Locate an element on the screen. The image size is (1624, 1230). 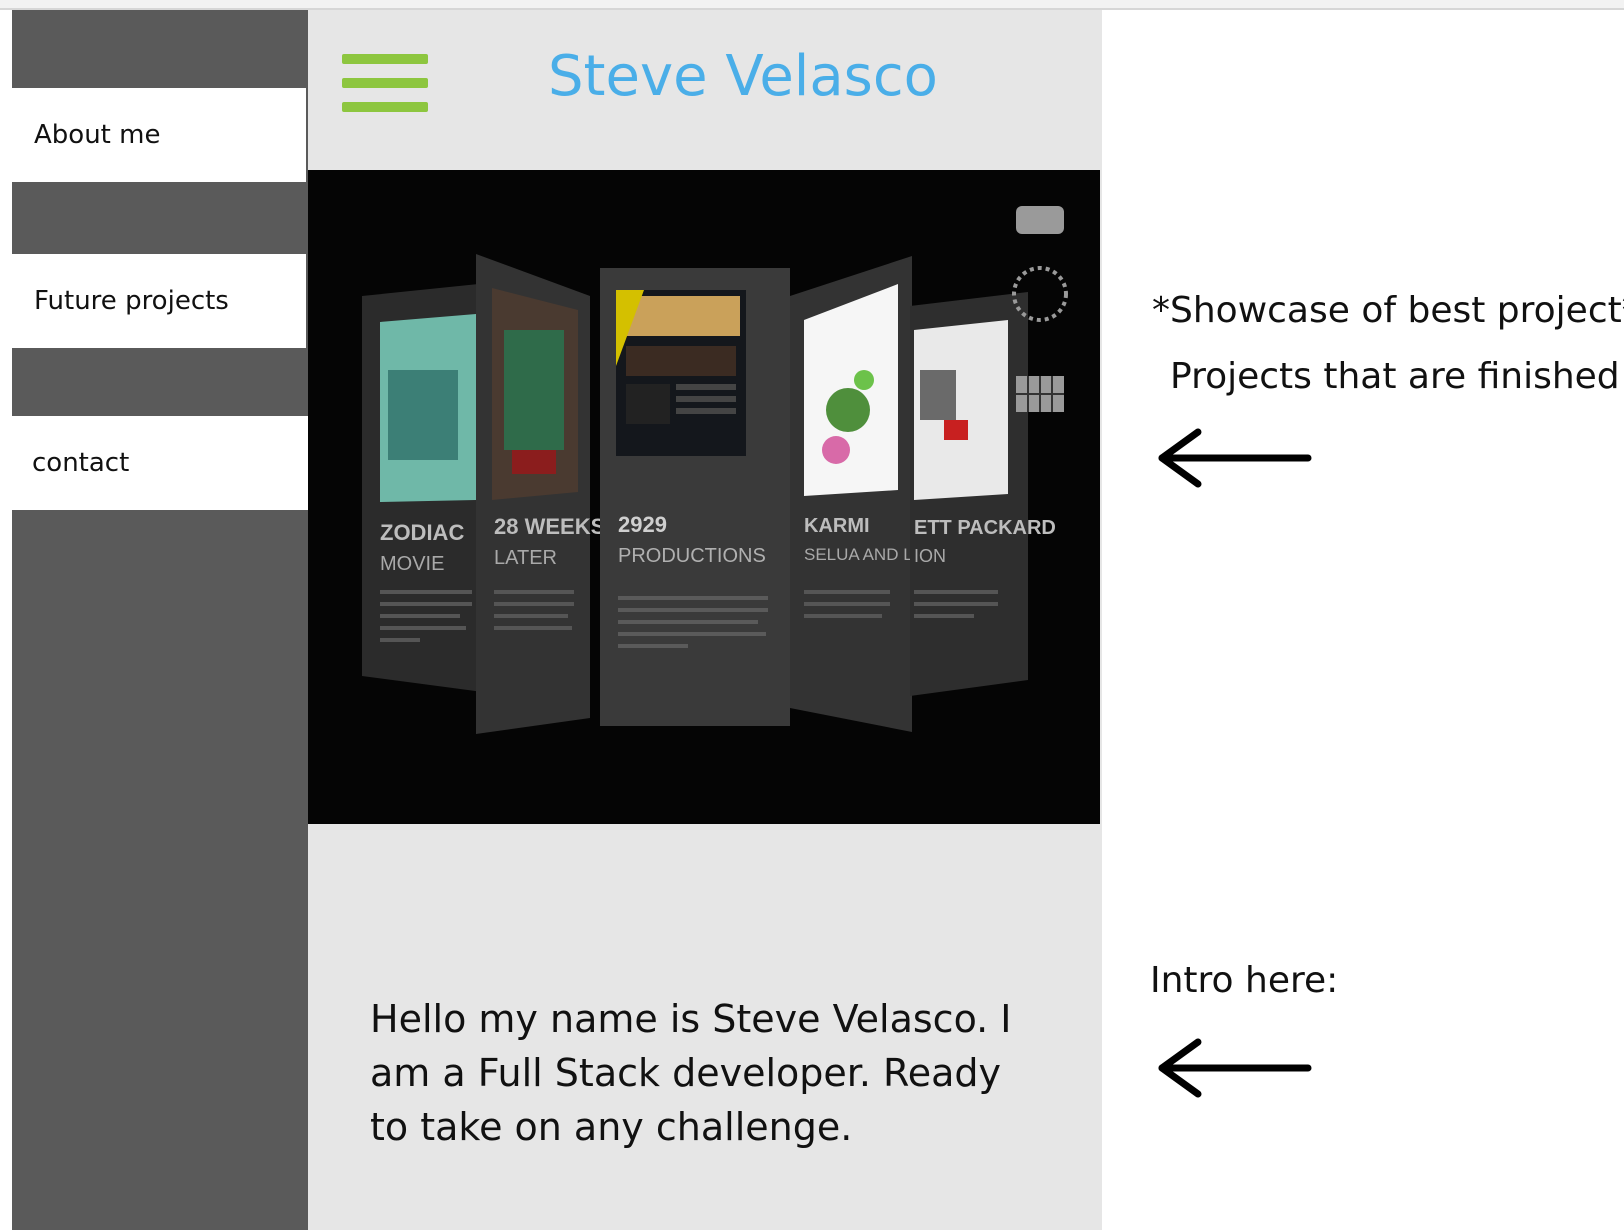
card-subtitle: LATER is located at coordinates (525, 558).